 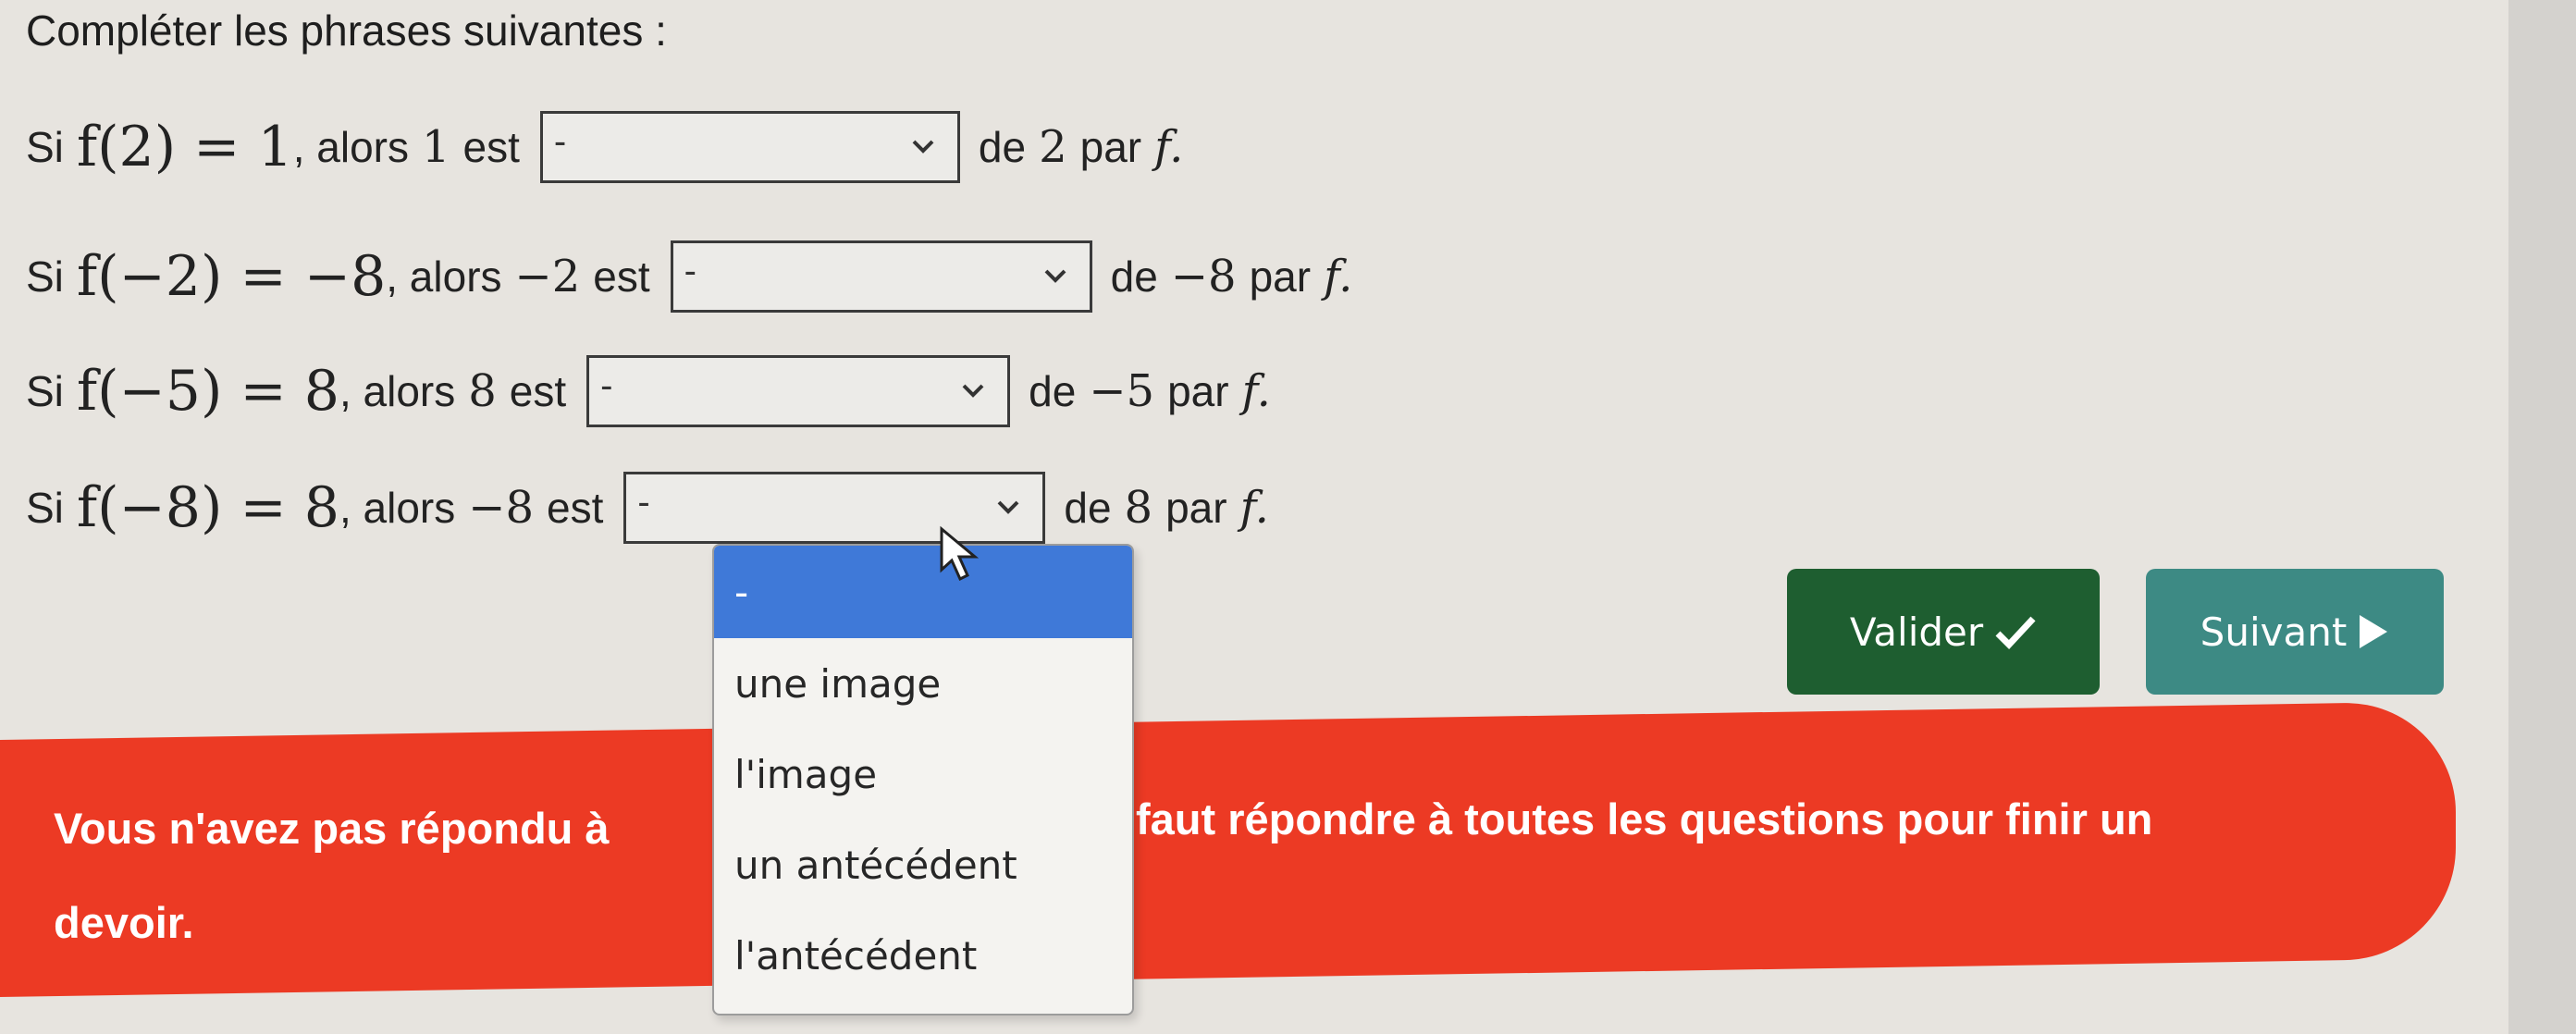 What do you see at coordinates (1203, 276) in the screenshot?
I see `target-value: −8` at bounding box center [1203, 276].